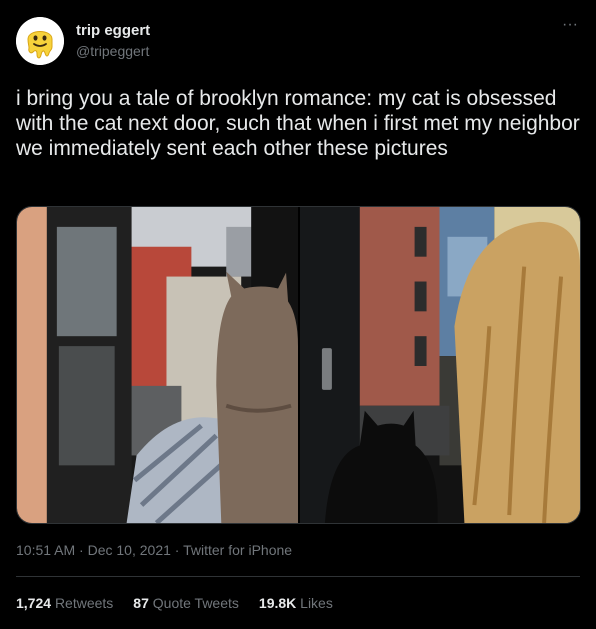  I want to click on handle: @tripeggert, so click(113, 51).